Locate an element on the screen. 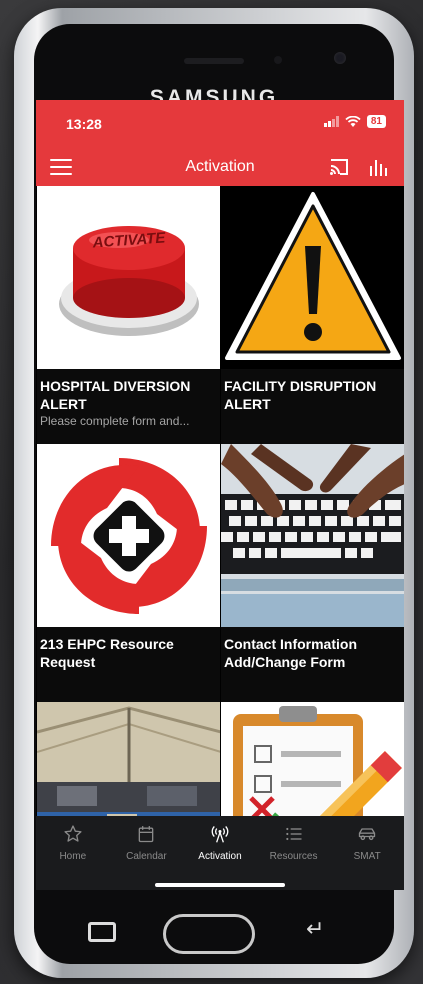 The image size is (423, 984). nav-smat: SMAT is located at coordinates (367, 853).